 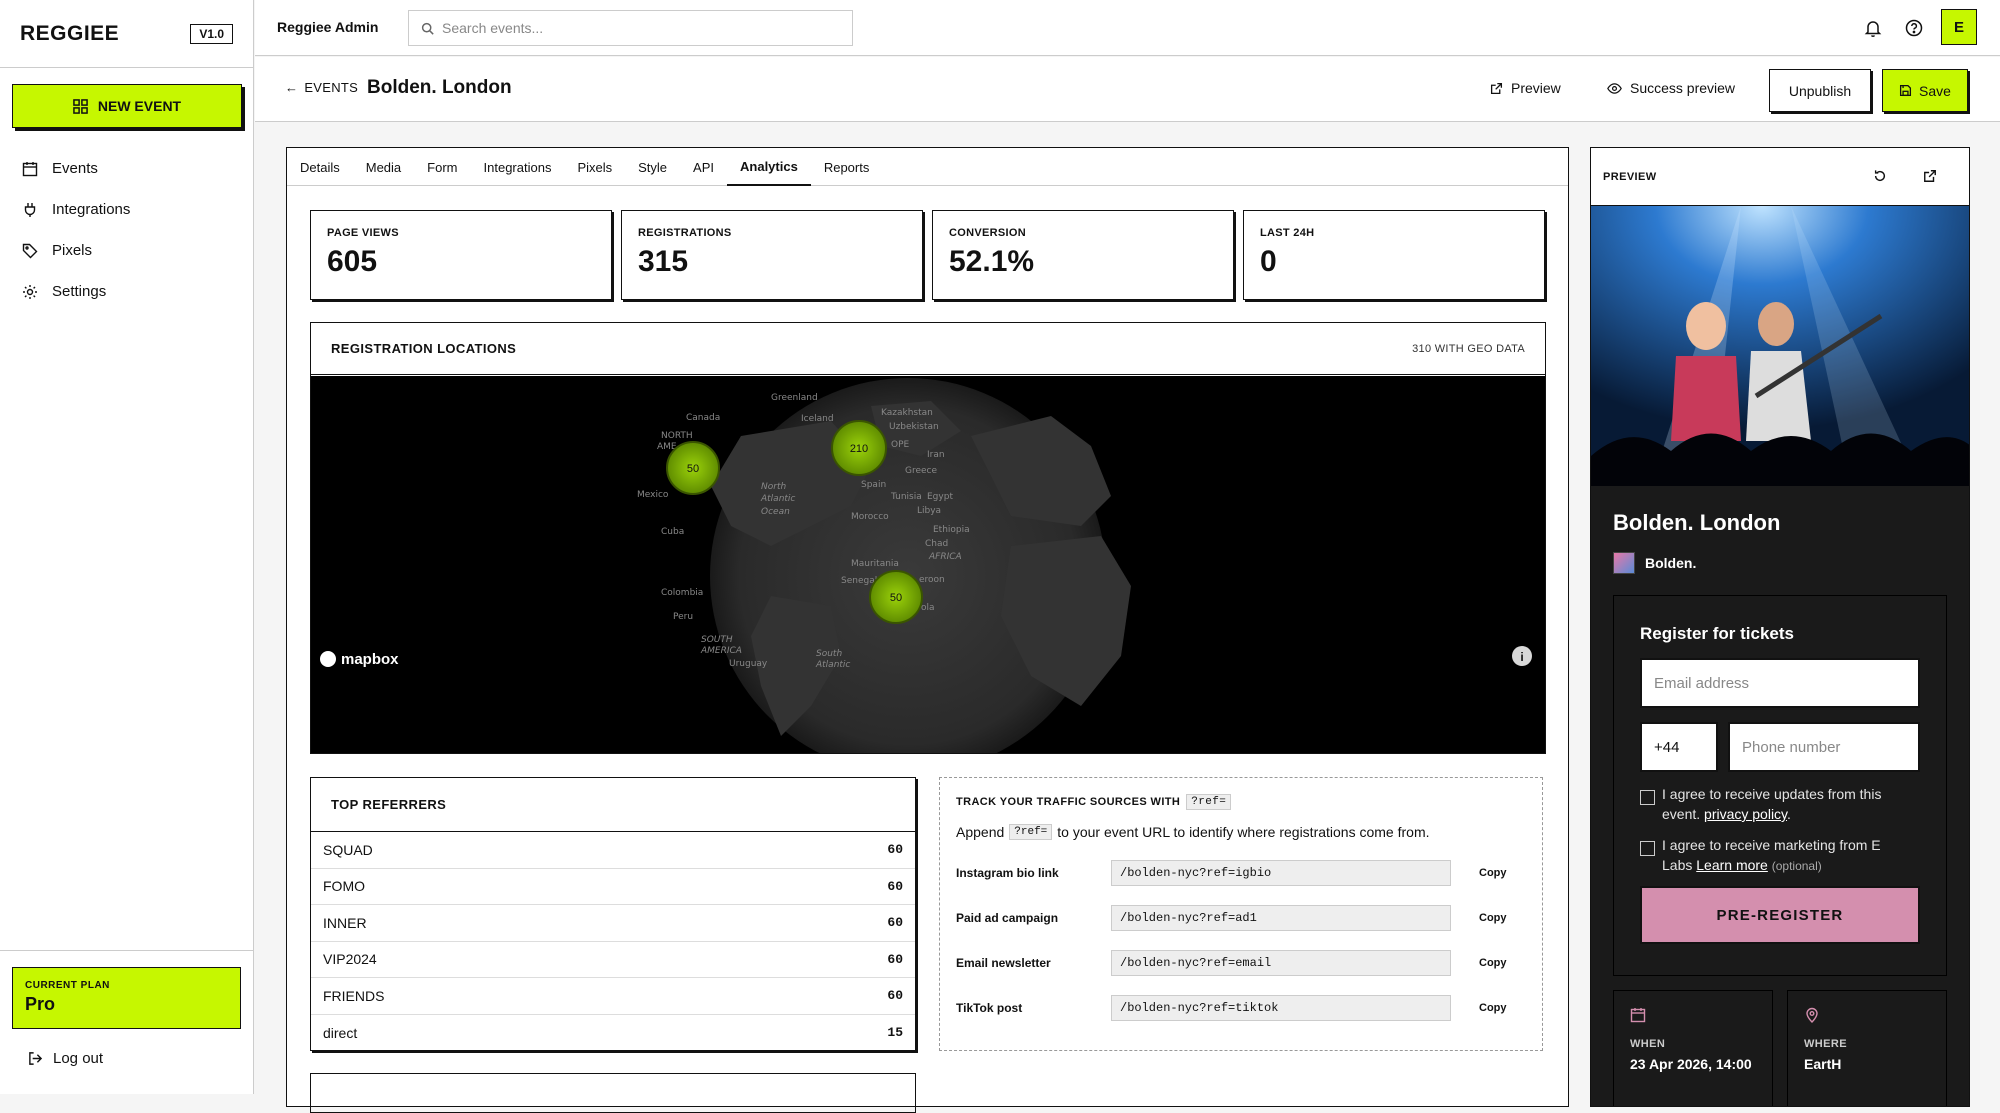 I want to click on plan-value: Pro, so click(x=40, y=1004).